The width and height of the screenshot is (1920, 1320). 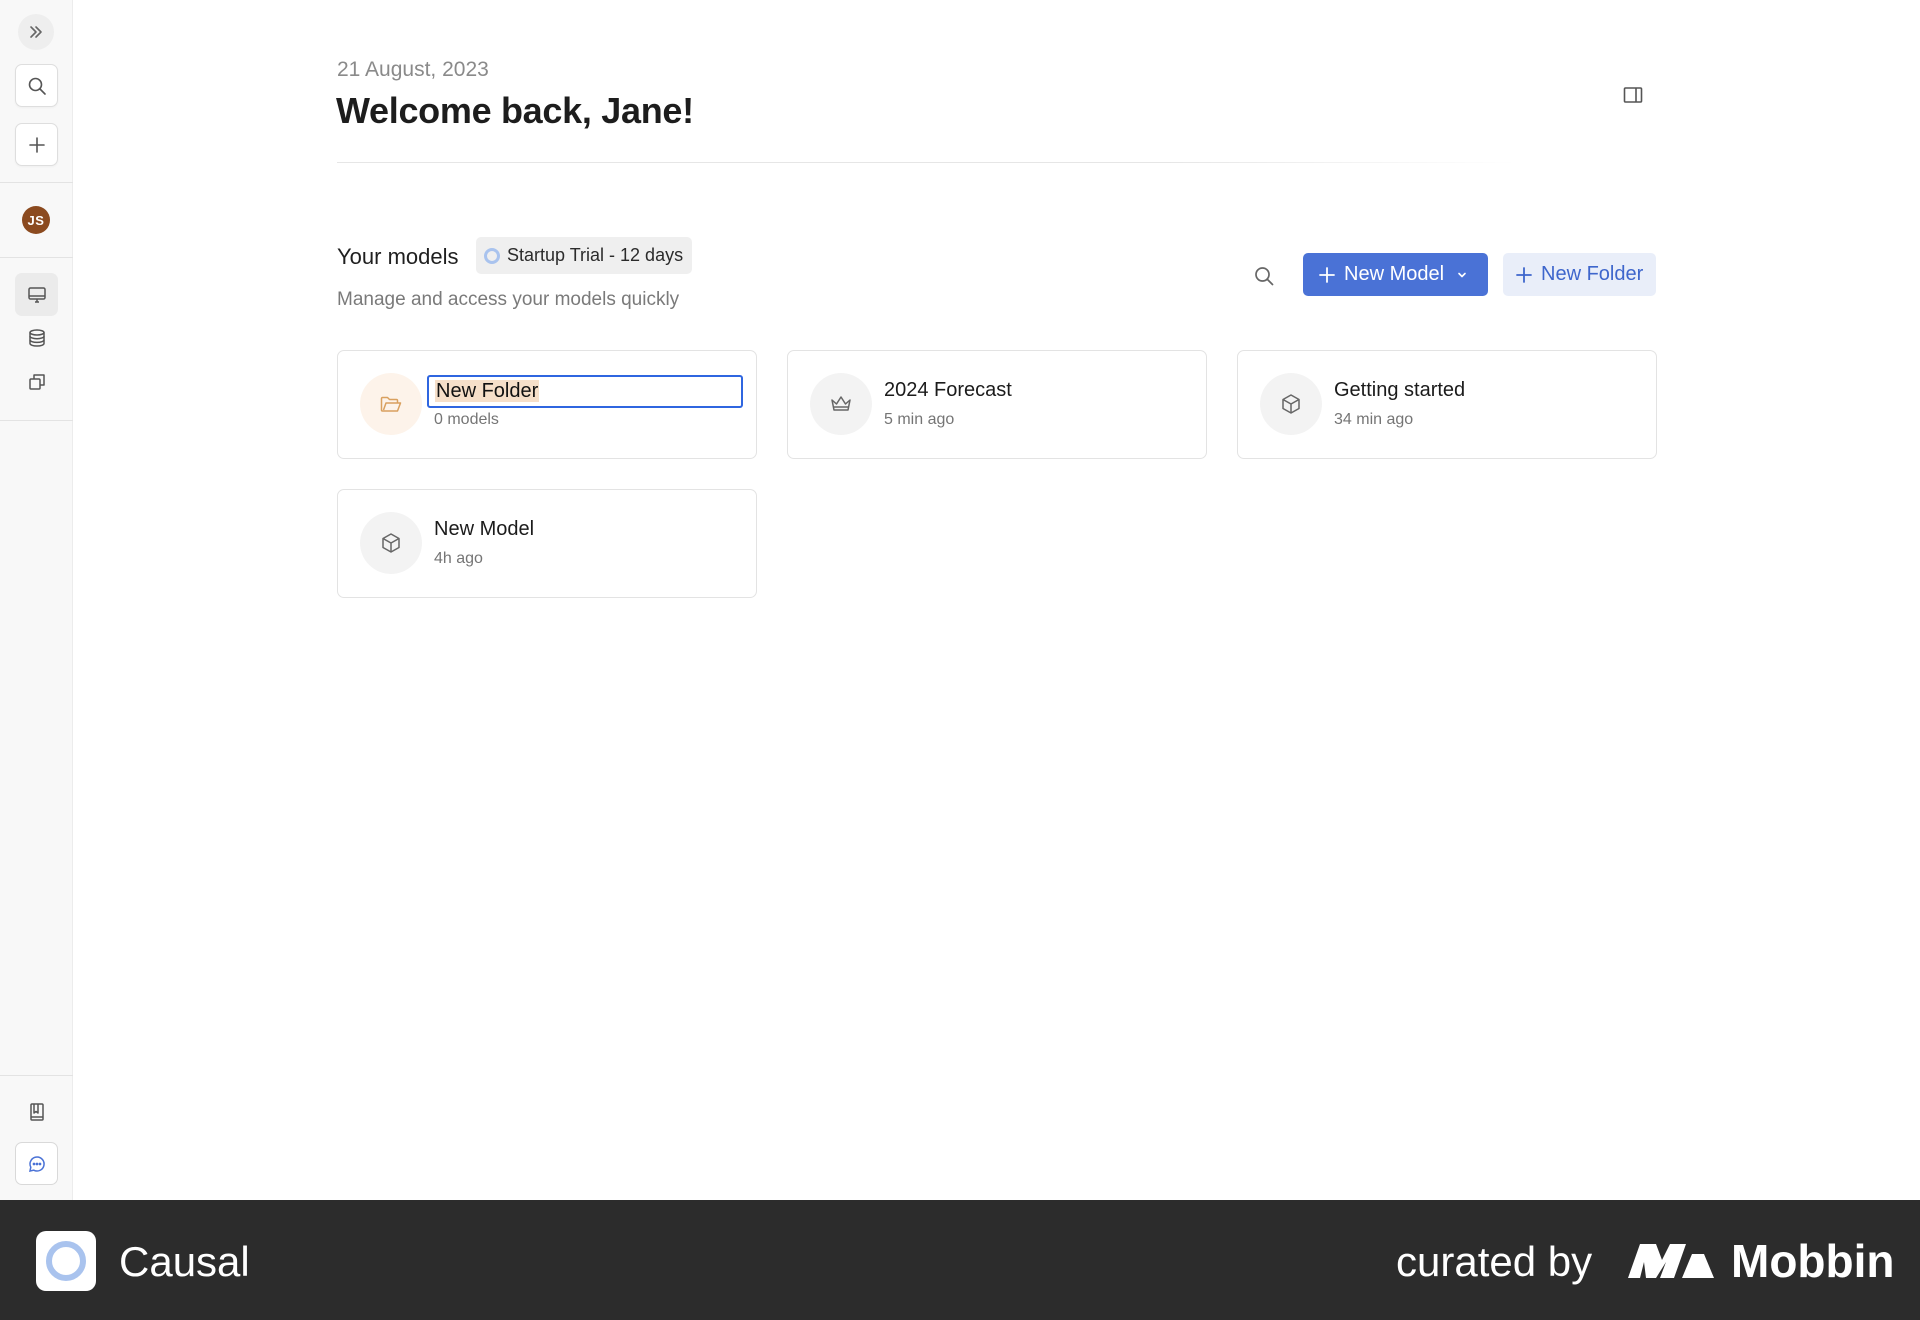 I want to click on sidebar-right-icon, so click(x=1633, y=95).